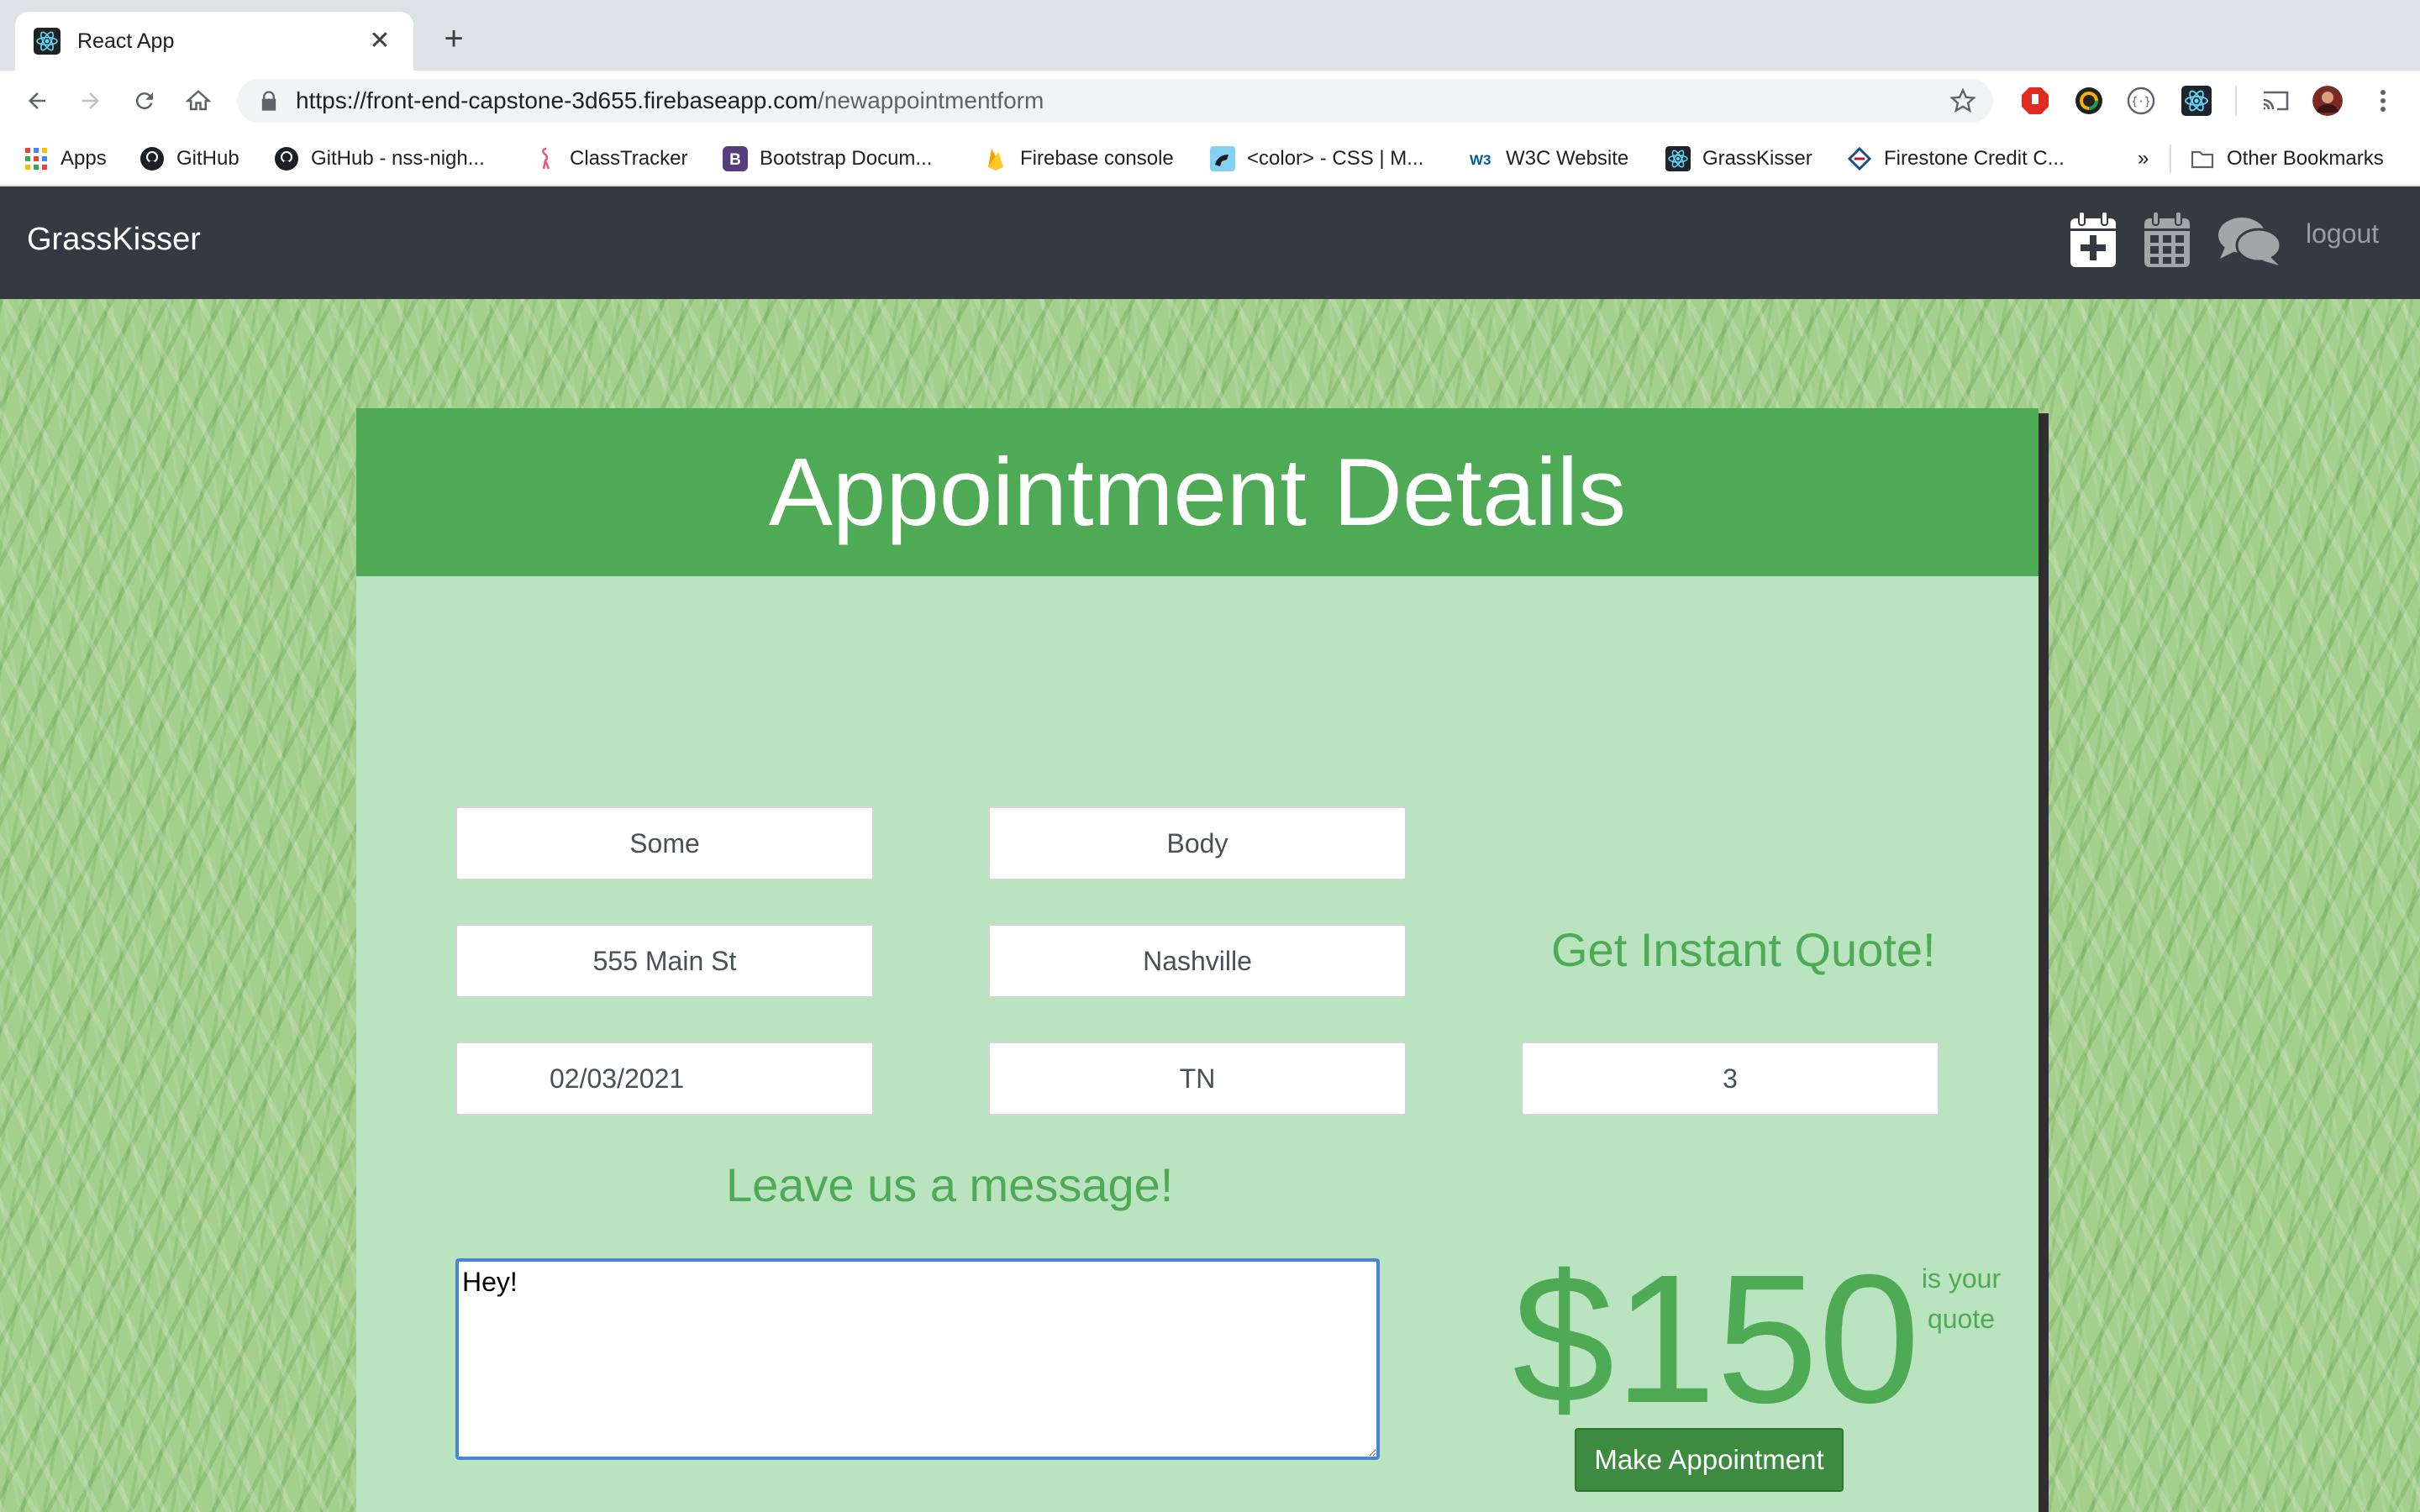  Describe the element at coordinates (114, 240) in the screenshot. I see `brand-logo-text: GrassKisser` at that location.